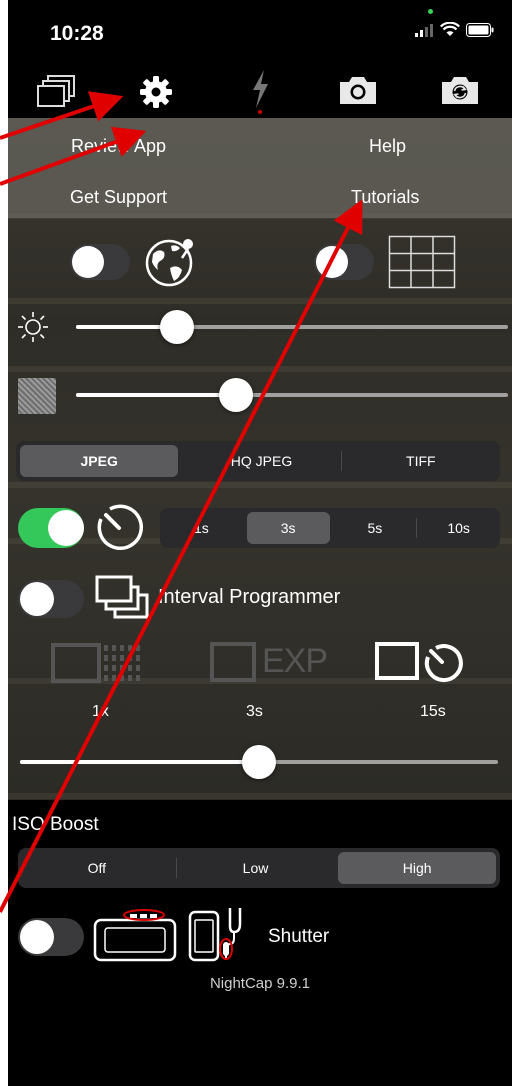 The height and width of the screenshot is (1086, 512). I want to click on status-icons, so click(454, 29).